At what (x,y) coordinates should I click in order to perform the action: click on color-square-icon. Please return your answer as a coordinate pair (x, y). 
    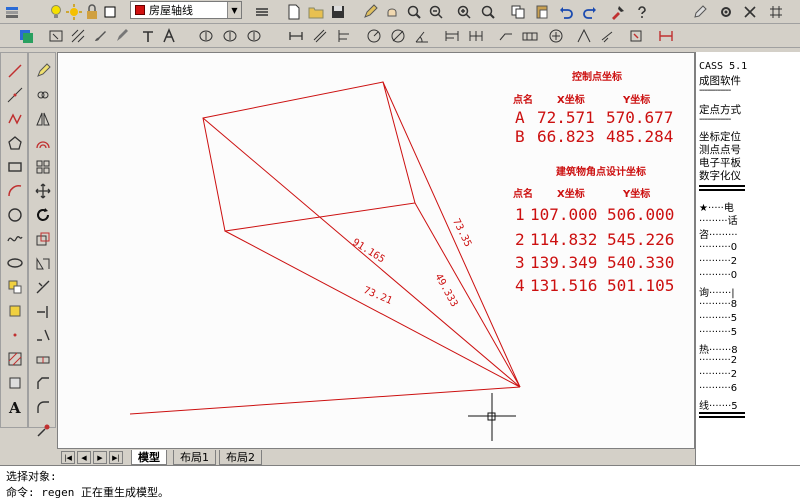
    Looking at the image, I should click on (110, 12).